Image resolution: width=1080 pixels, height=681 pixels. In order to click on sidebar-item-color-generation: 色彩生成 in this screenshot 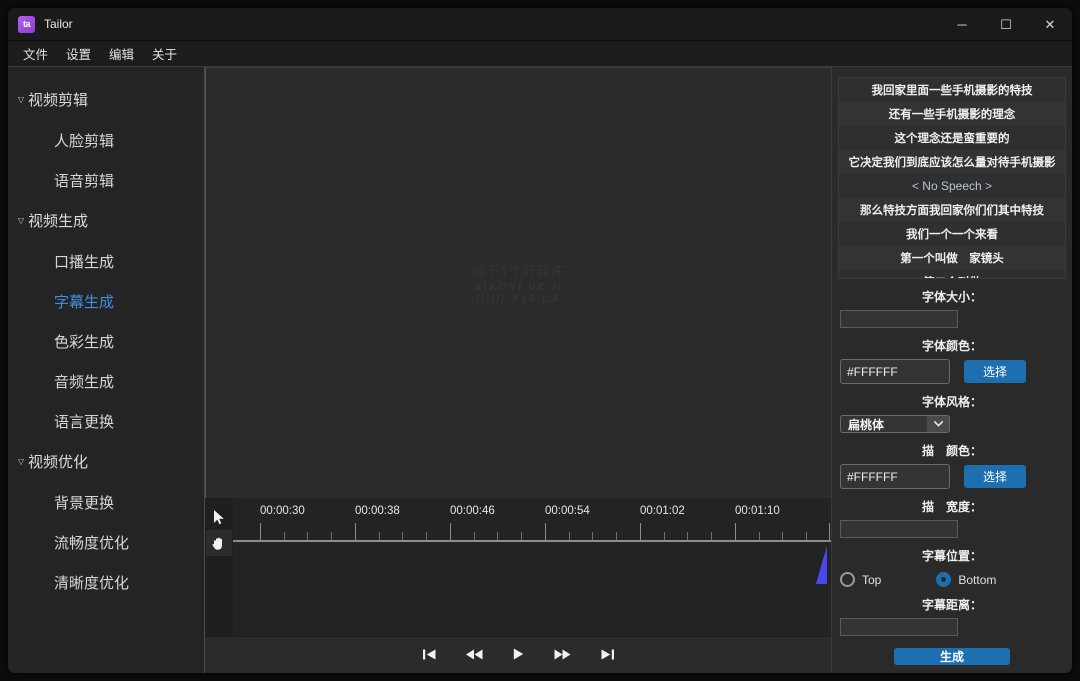, I will do `click(106, 341)`.